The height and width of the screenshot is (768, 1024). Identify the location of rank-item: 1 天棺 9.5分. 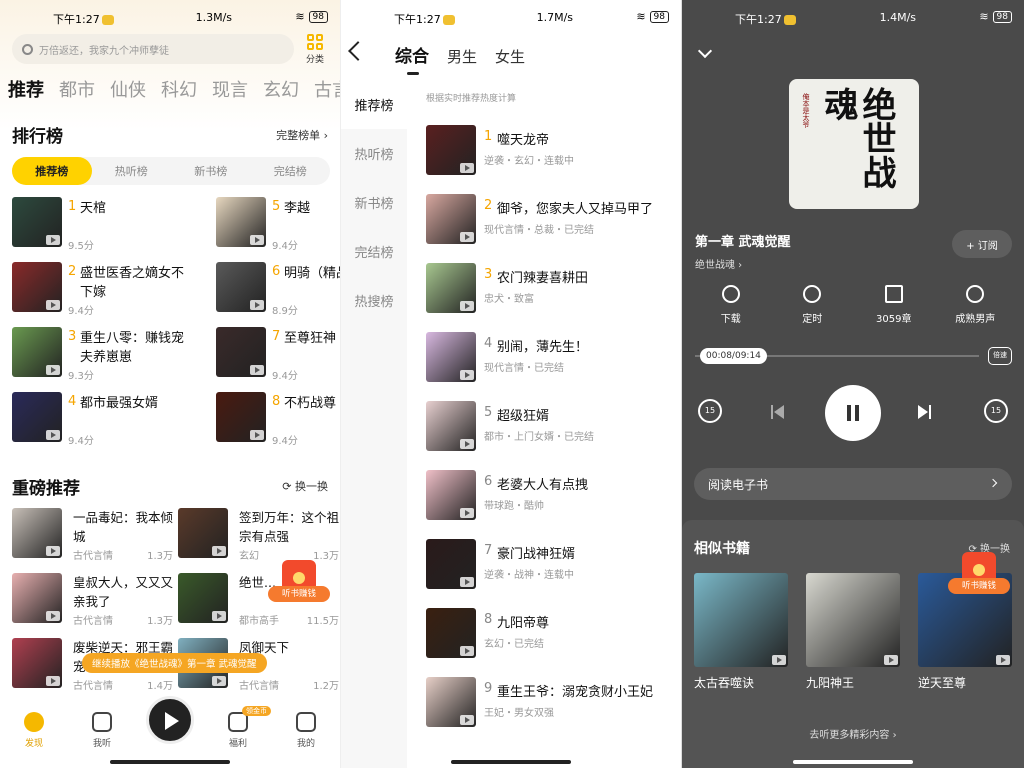
(92, 225).